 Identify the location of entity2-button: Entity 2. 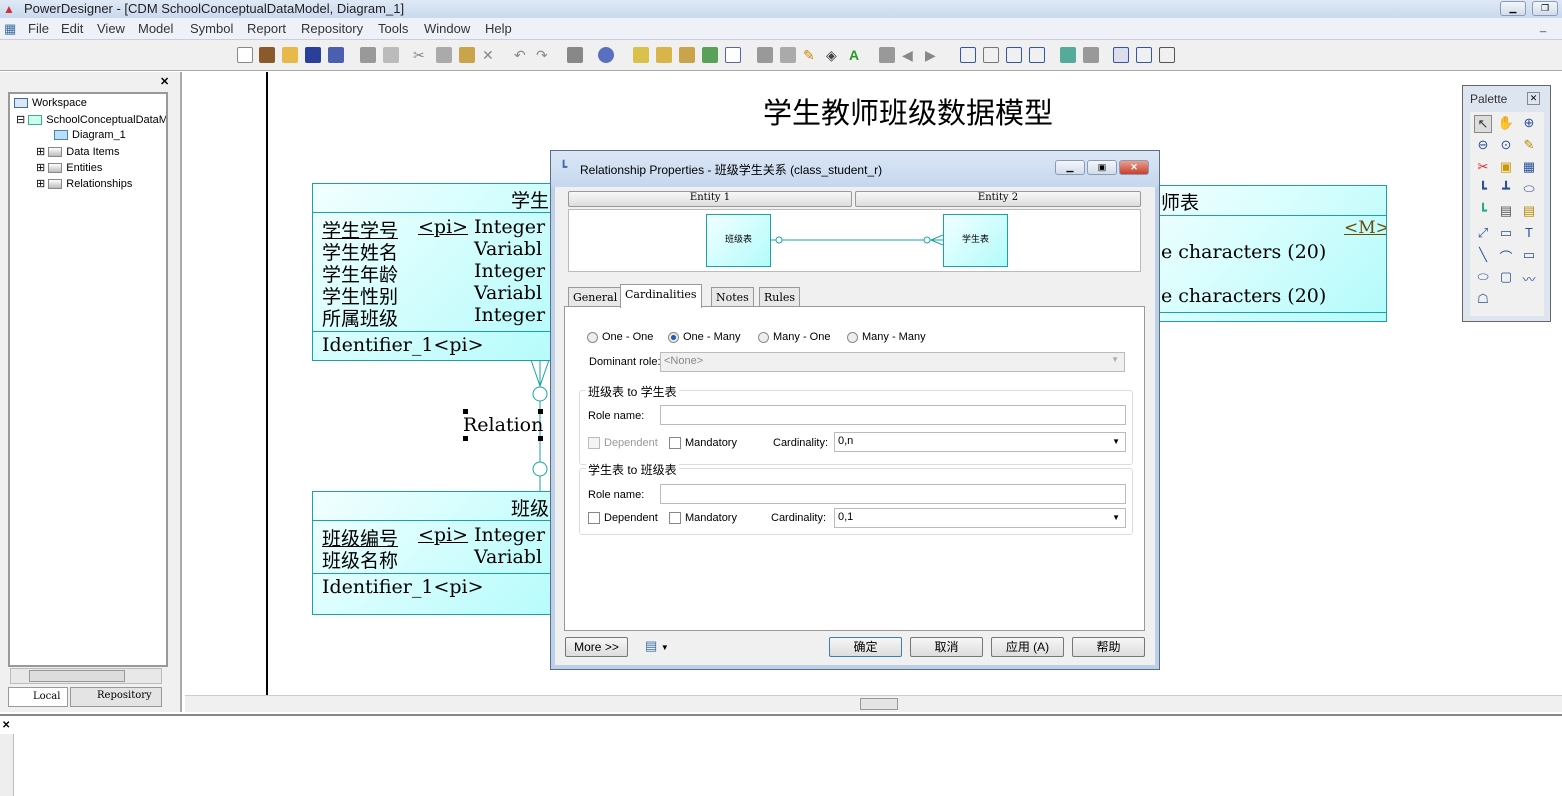
(998, 199).